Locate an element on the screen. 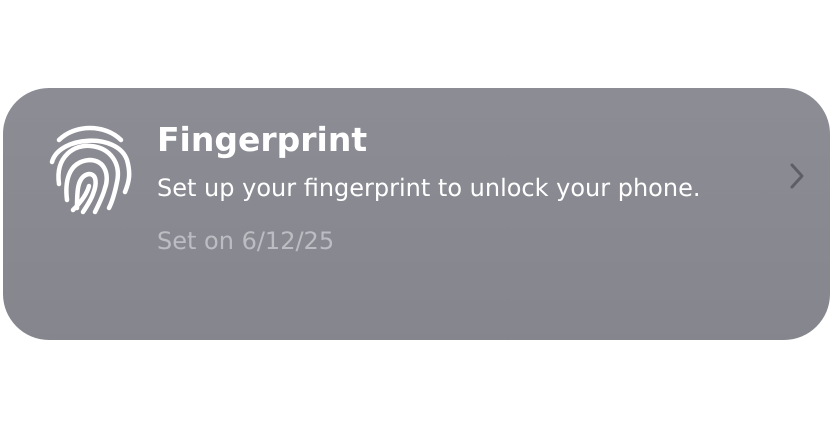 Image resolution: width=832 pixels, height=429 pixels. chevron-right-icon is located at coordinates (797, 176).